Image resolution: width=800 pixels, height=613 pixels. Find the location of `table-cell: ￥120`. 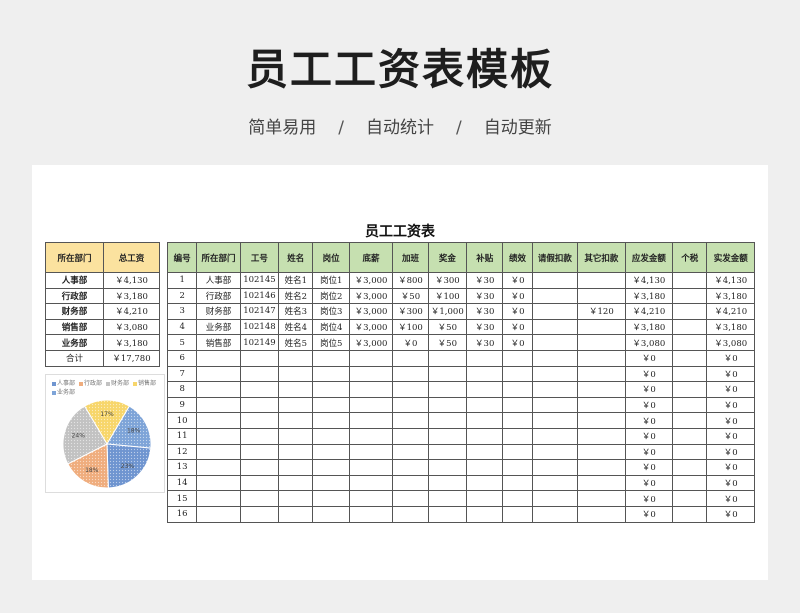

table-cell: ￥120 is located at coordinates (601, 311).